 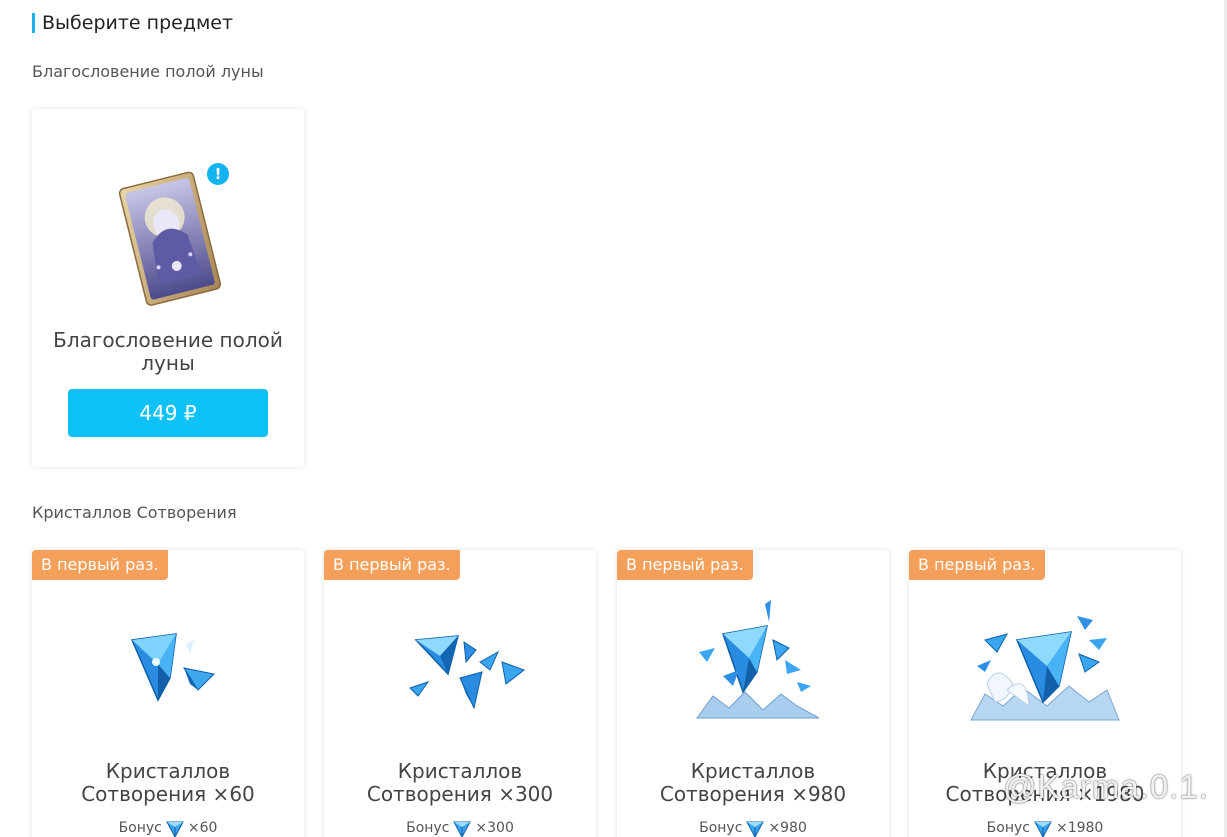 I want to click on welkin-moon-card-icon, so click(x=169, y=239).